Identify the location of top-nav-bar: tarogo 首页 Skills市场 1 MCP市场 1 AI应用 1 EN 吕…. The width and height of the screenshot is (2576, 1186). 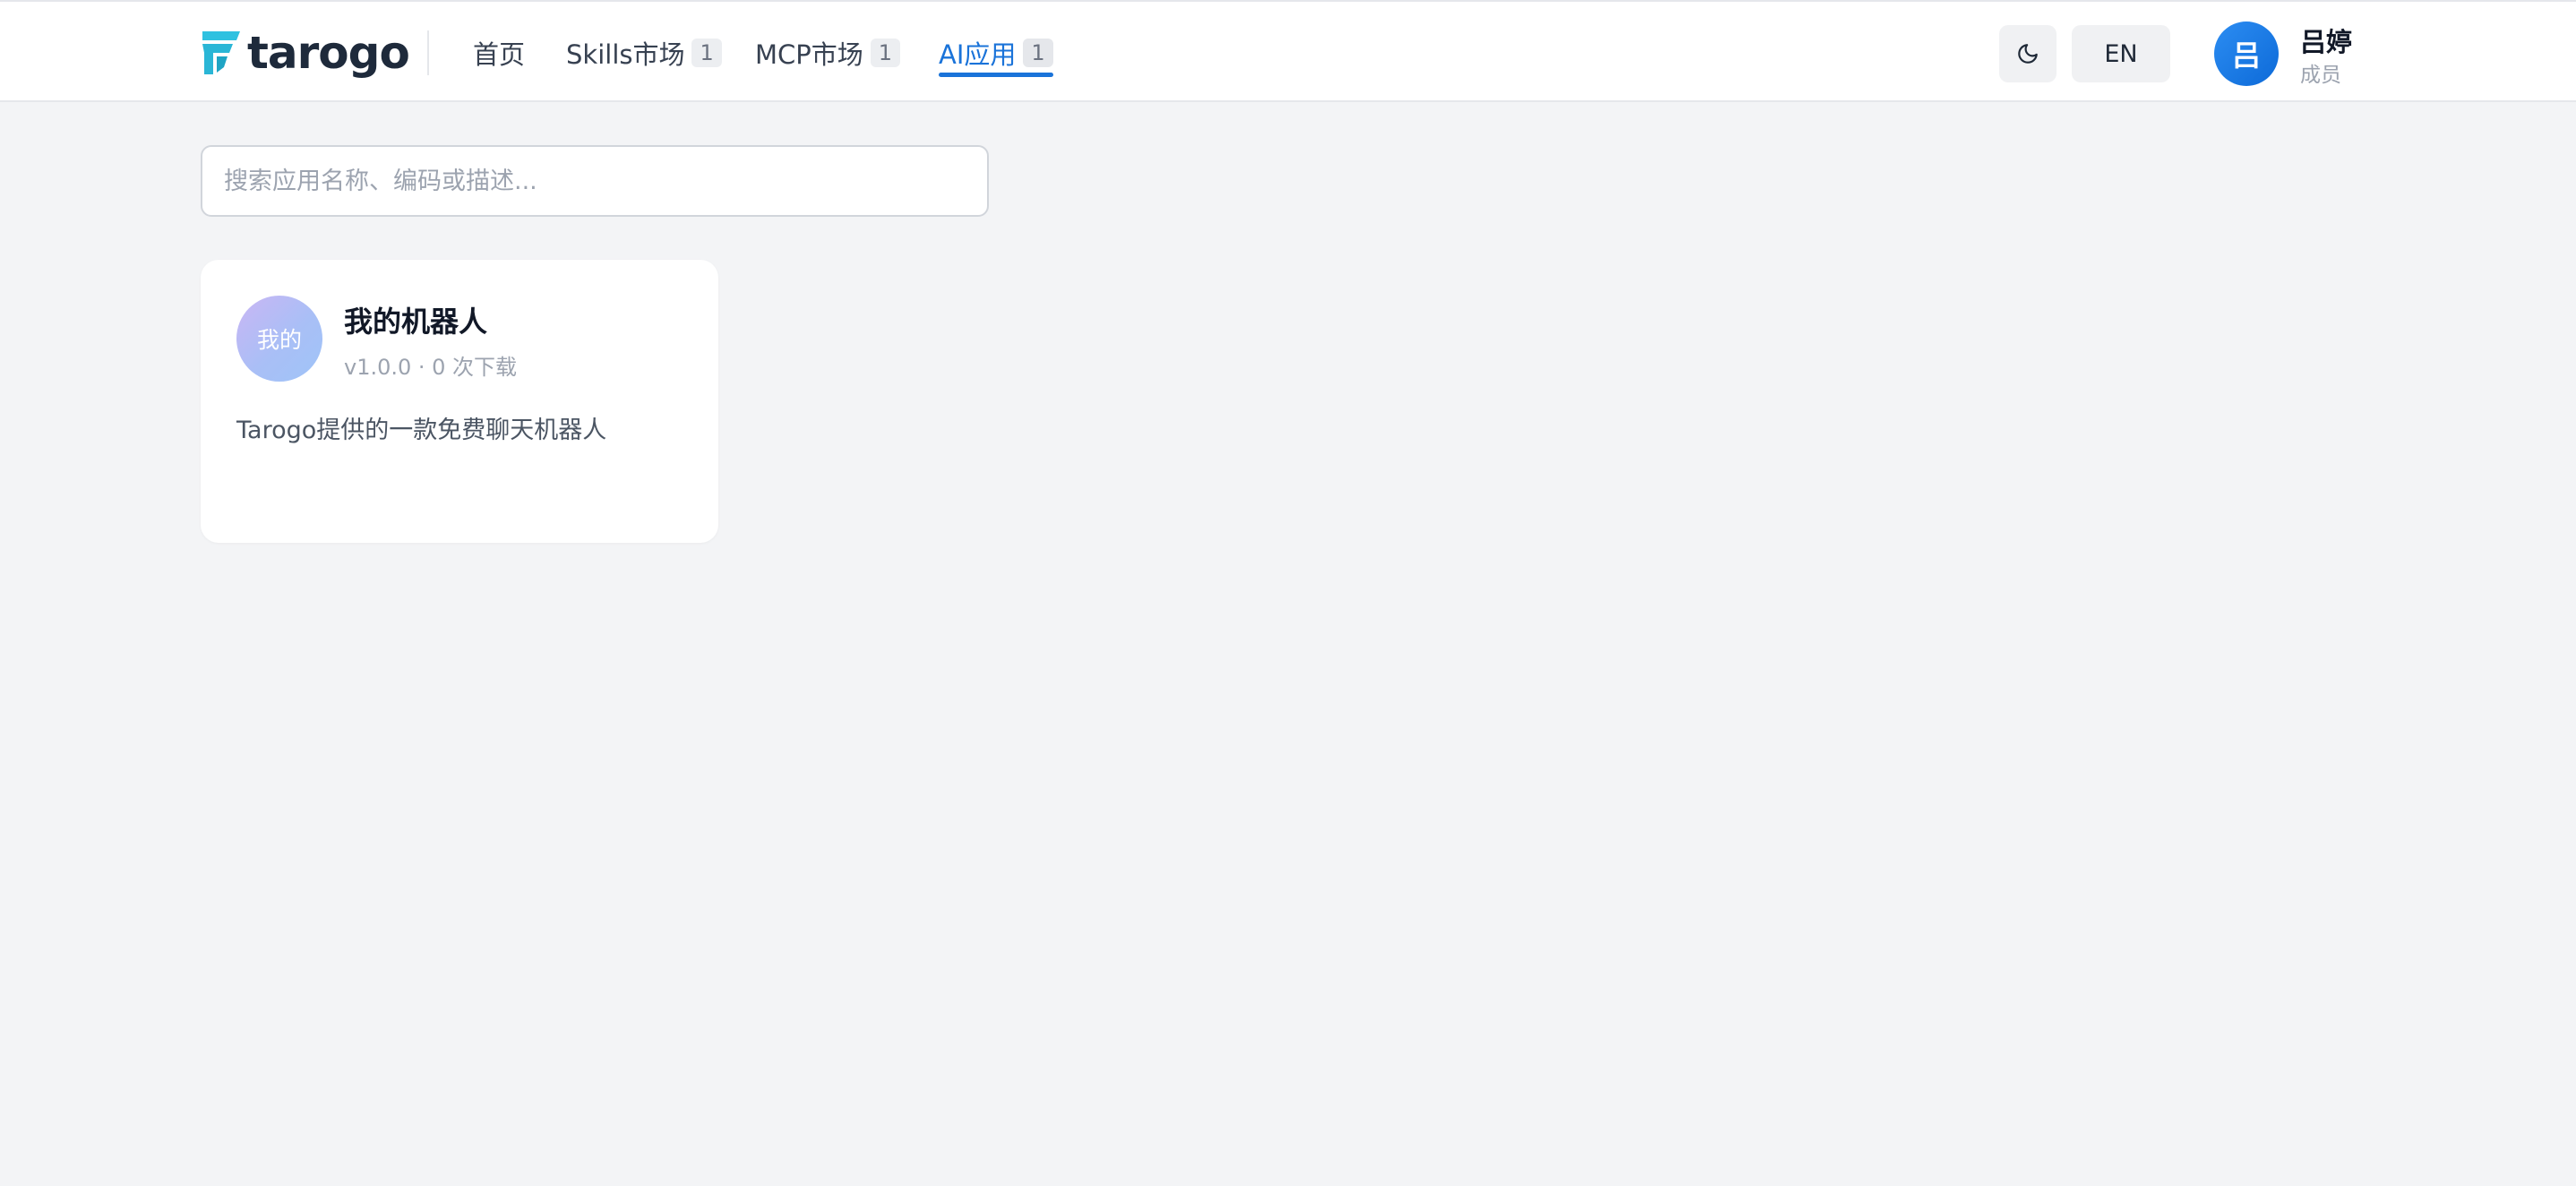
(1288, 51).